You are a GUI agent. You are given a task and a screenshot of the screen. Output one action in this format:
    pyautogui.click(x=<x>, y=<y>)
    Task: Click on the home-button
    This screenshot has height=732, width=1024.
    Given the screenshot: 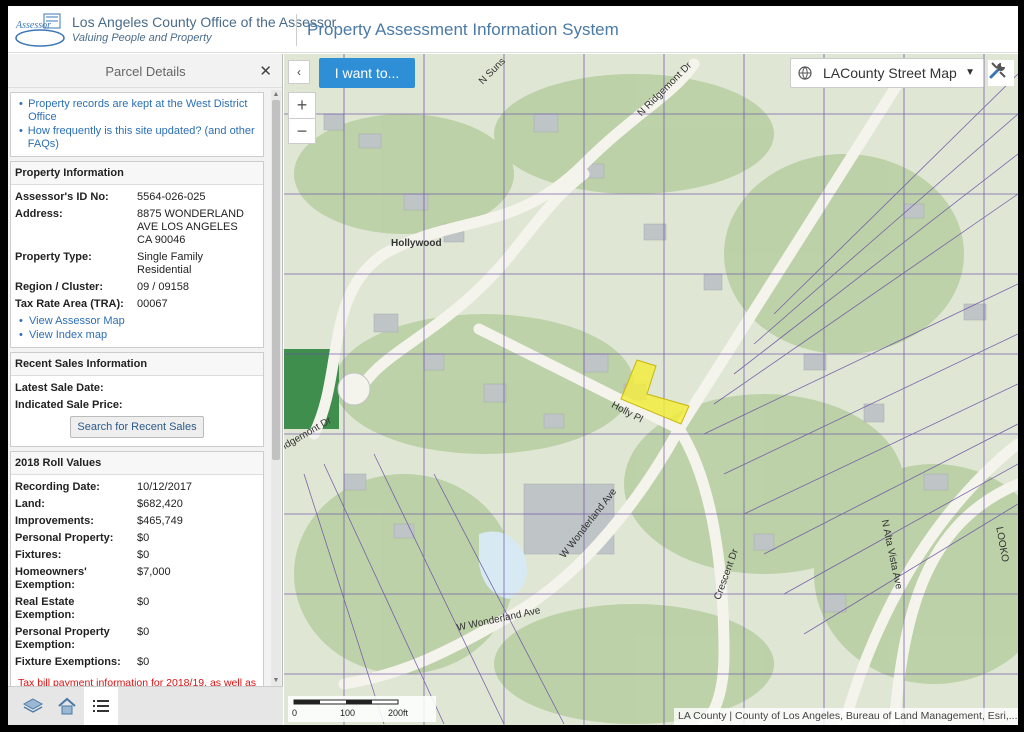 What is the action you would take?
    pyautogui.click(x=67, y=706)
    